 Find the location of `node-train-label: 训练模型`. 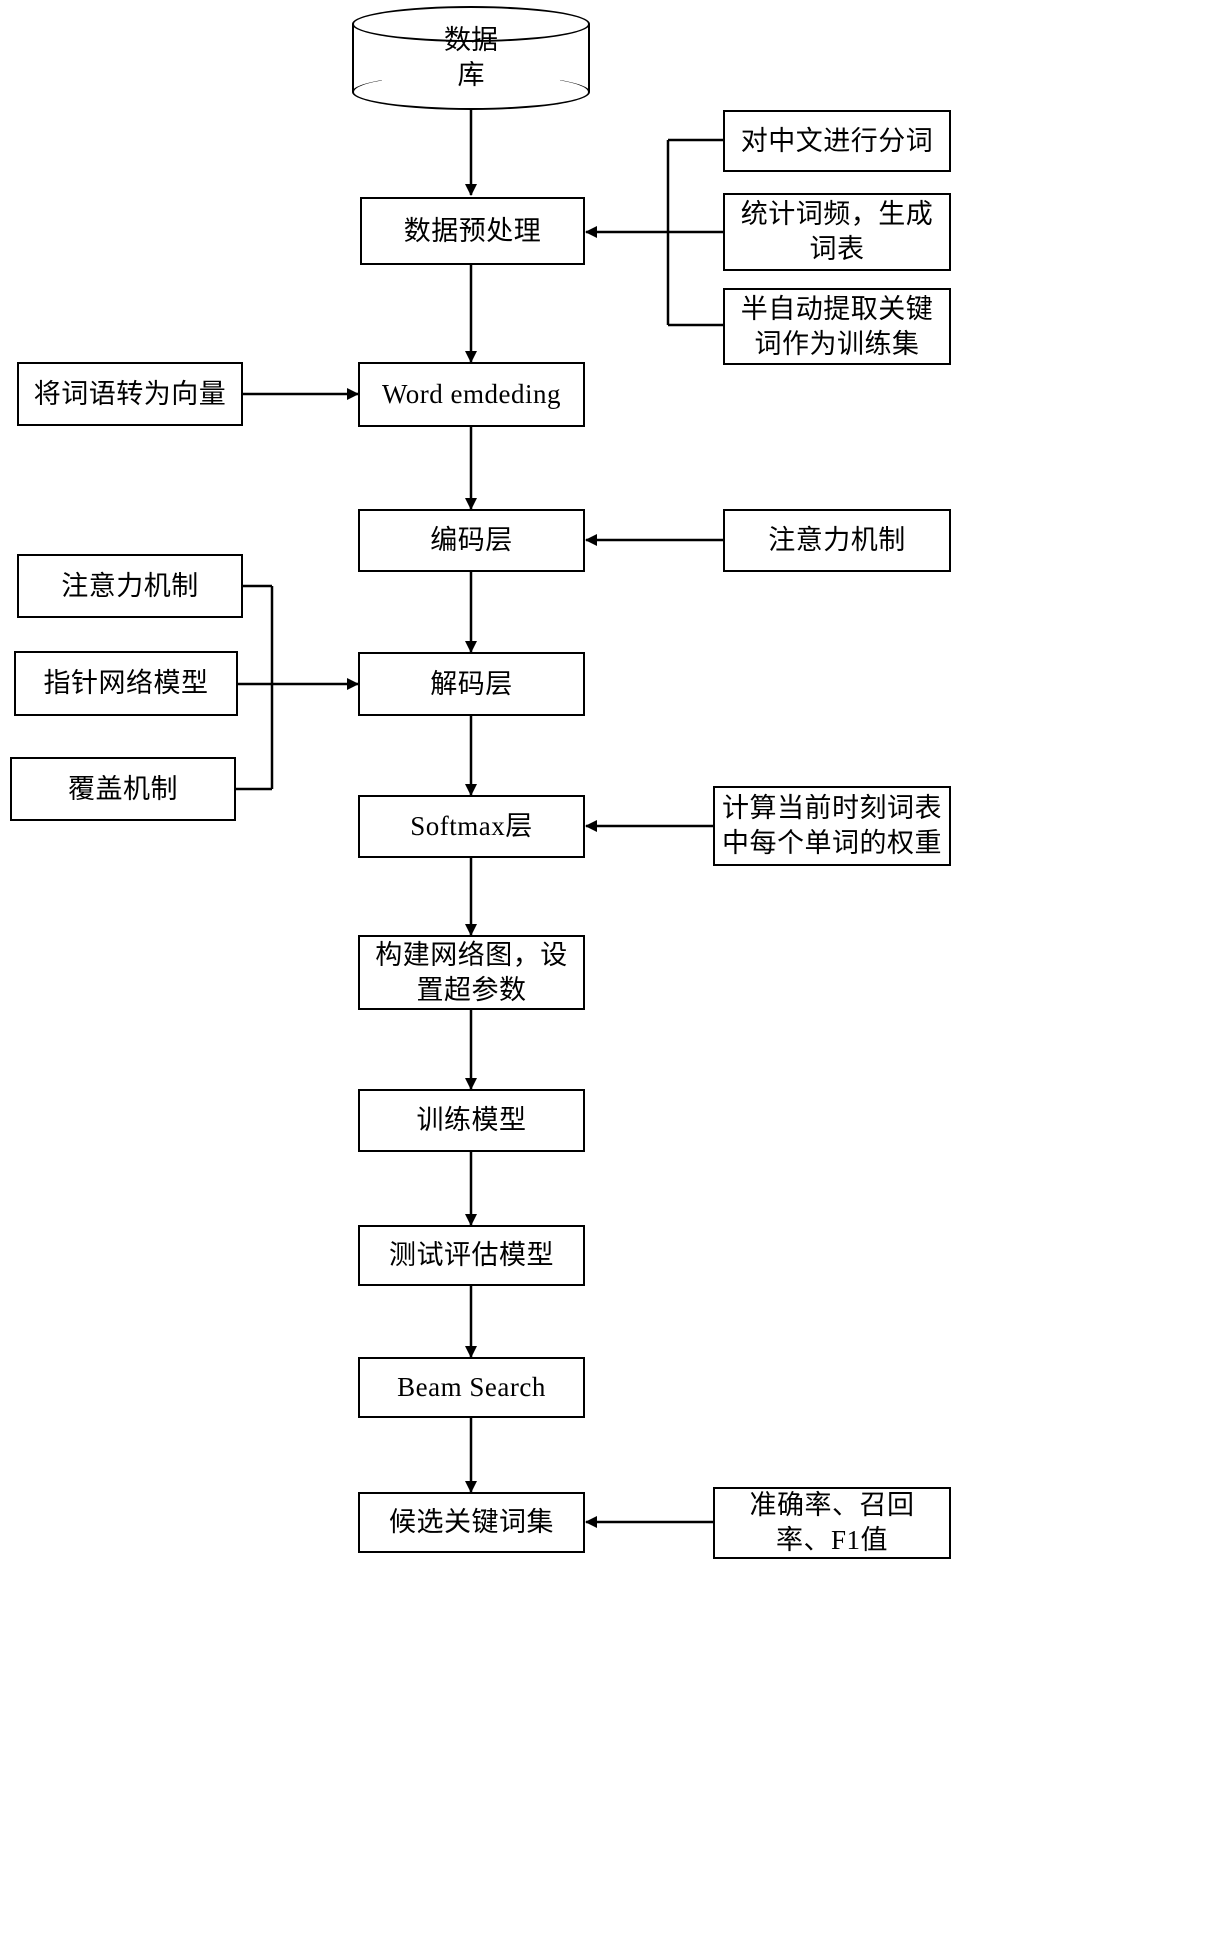

node-train-label: 训练模型 is located at coordinates (471, 1120).